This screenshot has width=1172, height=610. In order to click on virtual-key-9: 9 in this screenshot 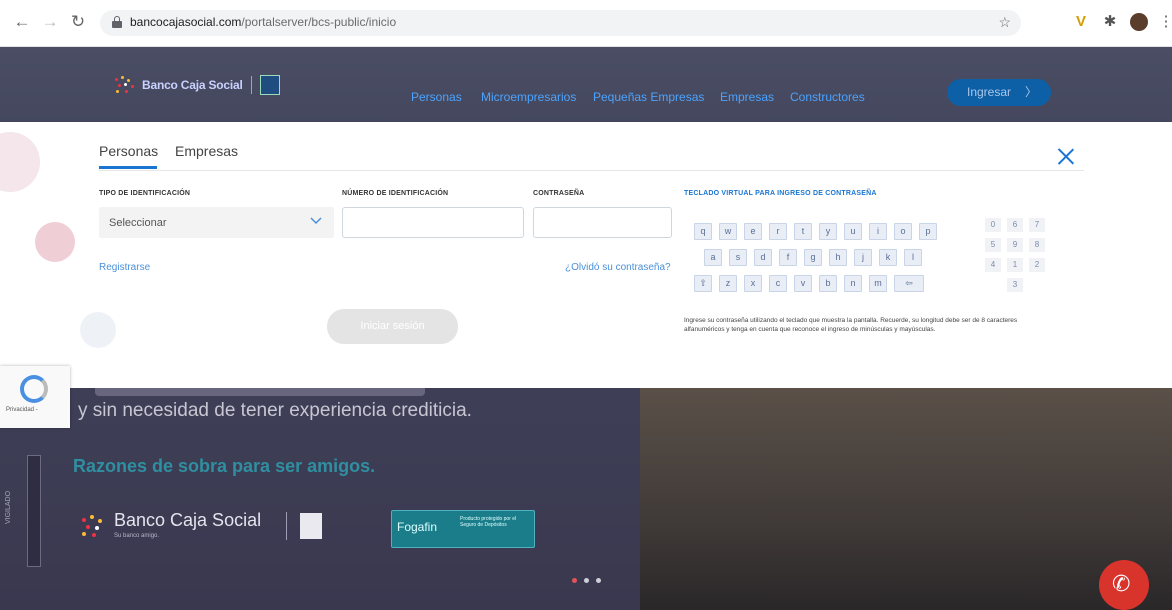, I will do `click(1015, 245)`.